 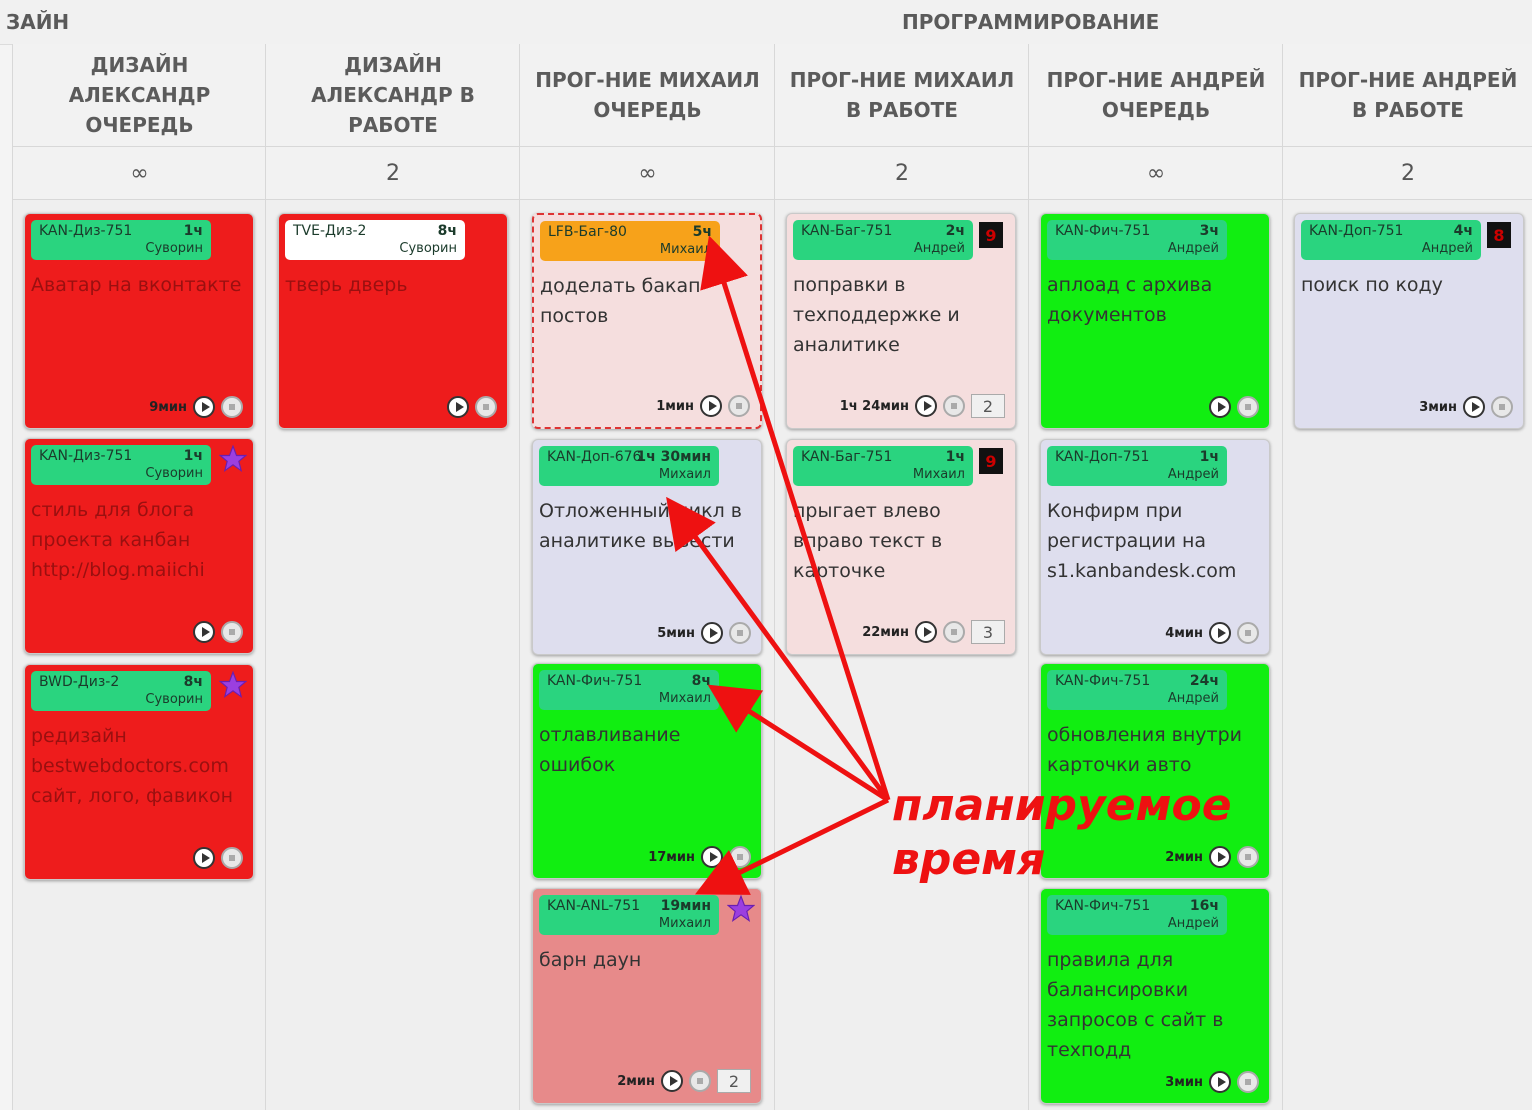 What do you see at coordinates (139, 95) in the screenshot?
I see `column-header-design-alexander-queue: ДИЗАЙН АЛЕКСАНДР ОЧЕРЕДЬ` at bounding box center [139, 95].